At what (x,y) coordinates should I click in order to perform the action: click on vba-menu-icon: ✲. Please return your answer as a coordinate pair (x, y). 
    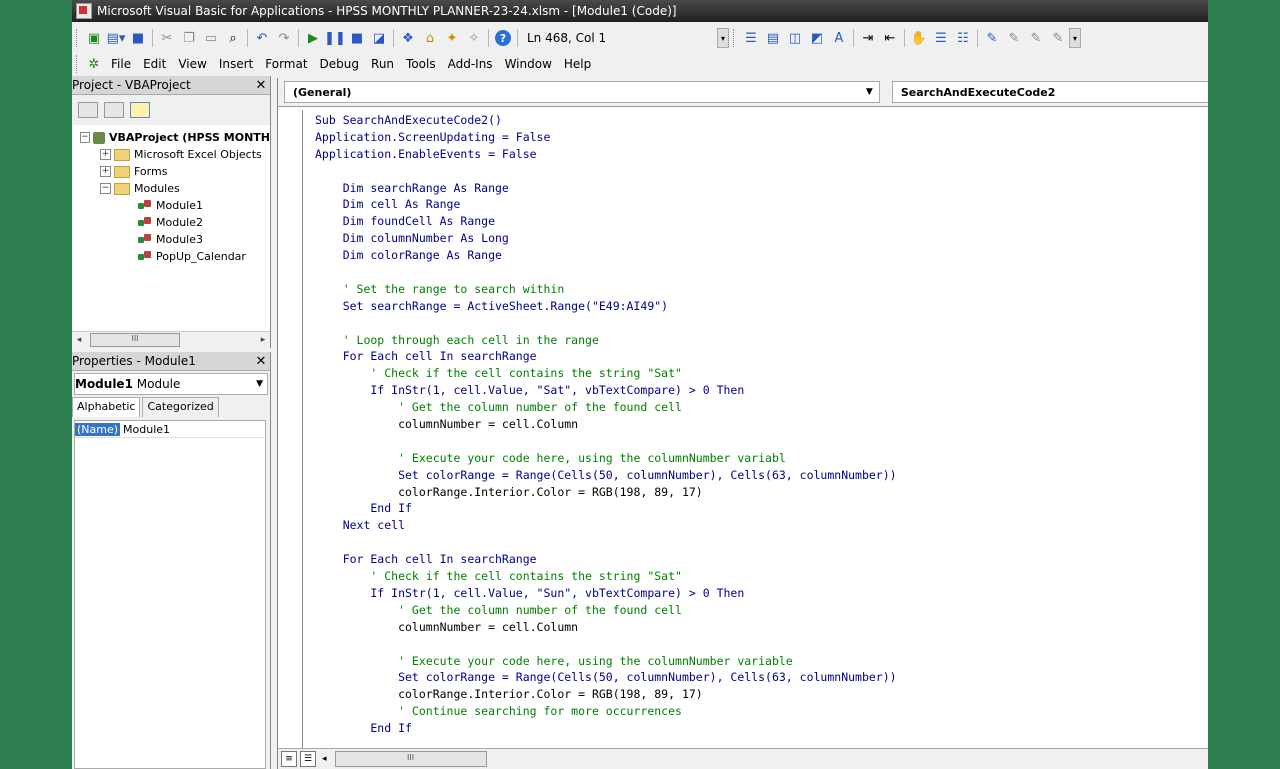
    Looking at the image, I should click on (94, 64).